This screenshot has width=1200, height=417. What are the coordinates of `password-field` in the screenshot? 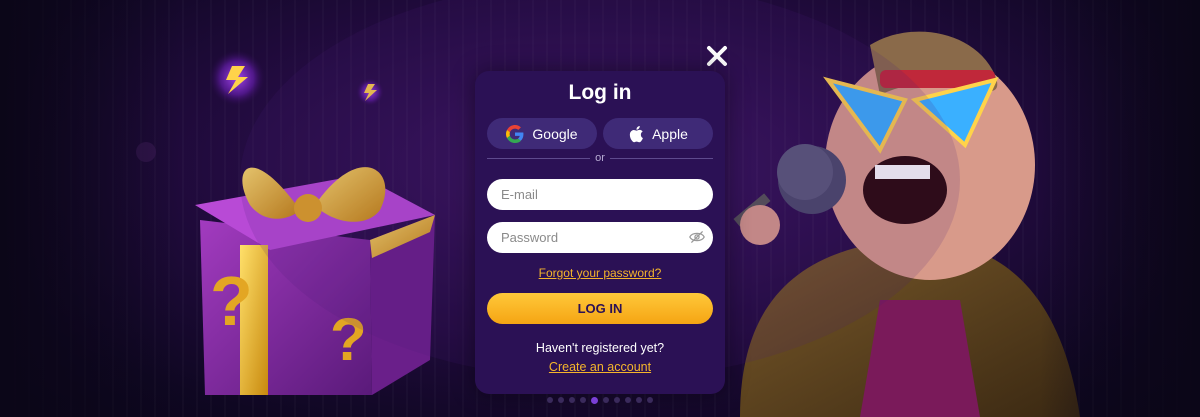 It's located at (600, 237).